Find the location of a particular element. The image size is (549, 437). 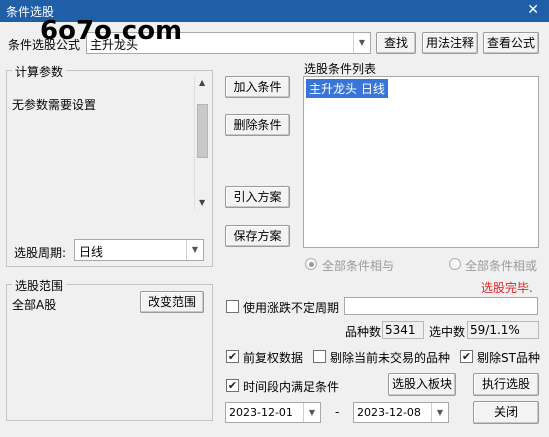

exclude-st-label: 剔除ST品种 is located at coordinates (508, 358).